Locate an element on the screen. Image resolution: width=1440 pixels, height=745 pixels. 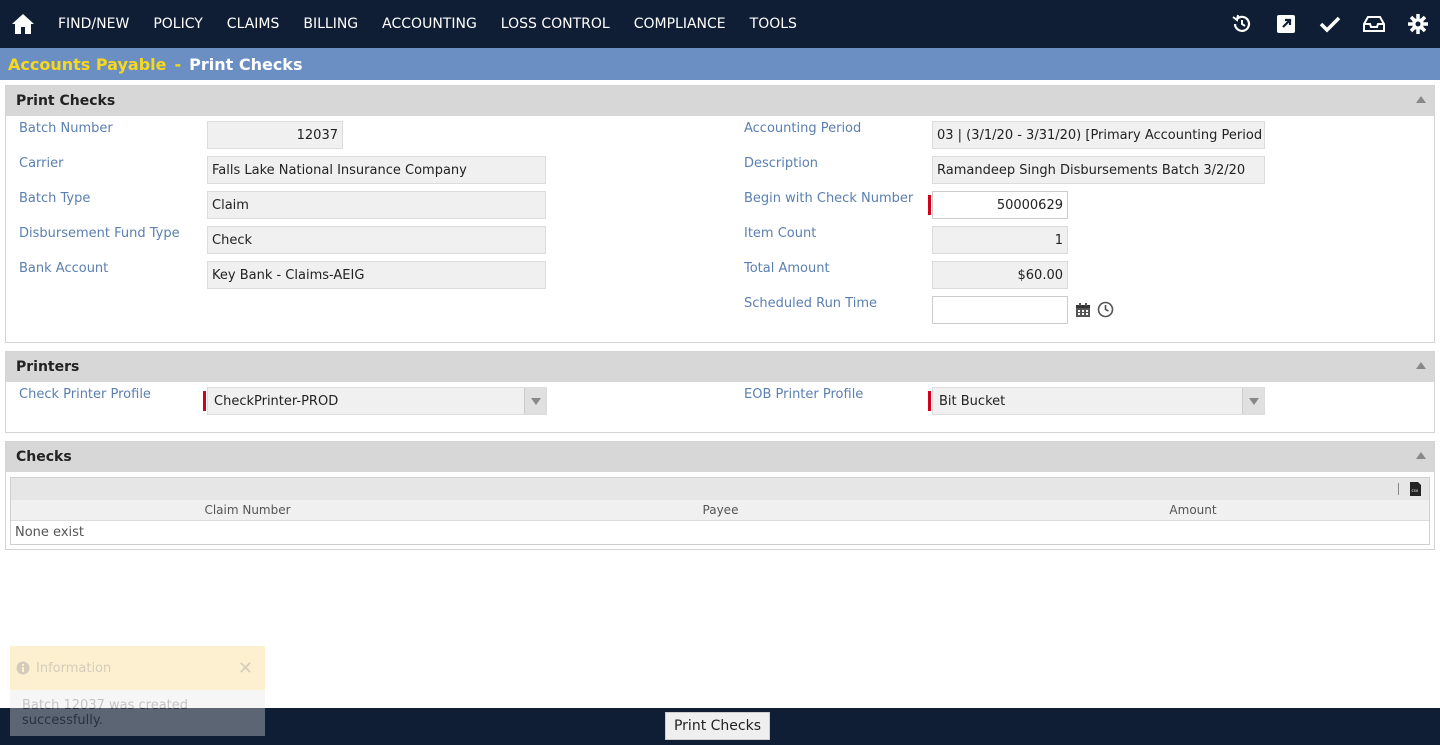
checkmark-icon is located at coordinates (1330, 24).